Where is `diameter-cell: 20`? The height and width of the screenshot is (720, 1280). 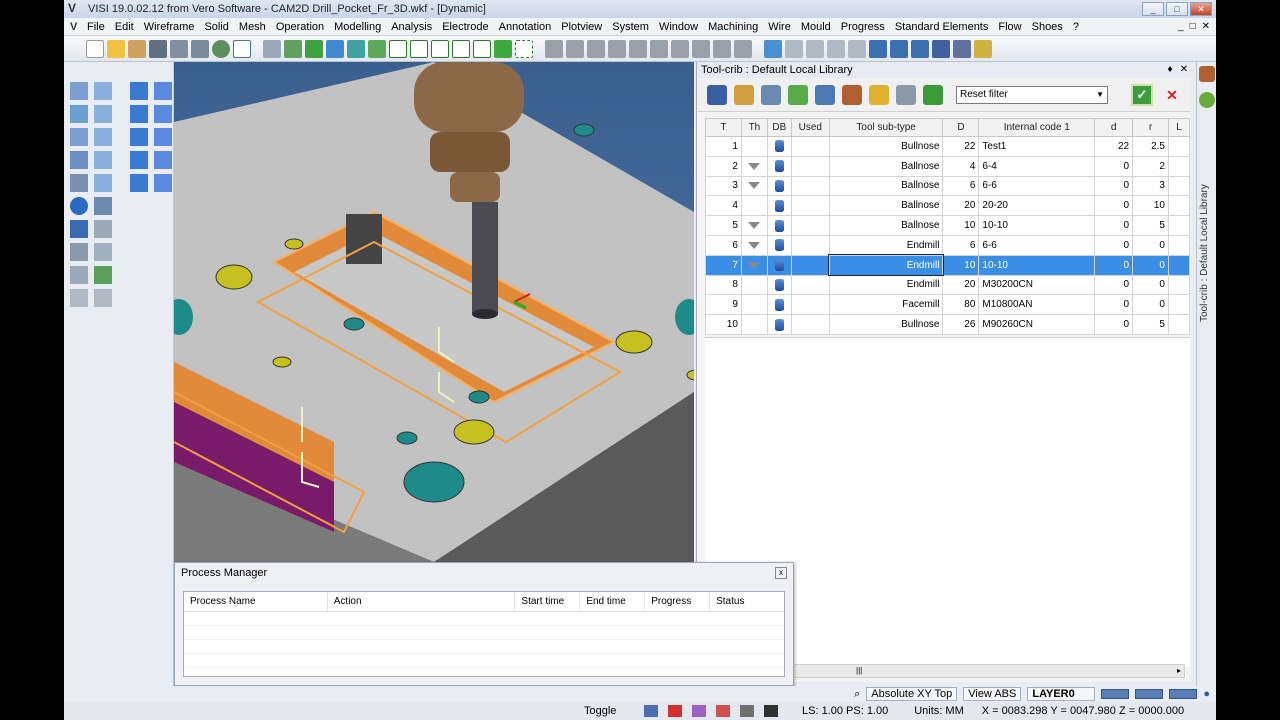 diameter-cell: 20 is located at coordinates (961, 285).